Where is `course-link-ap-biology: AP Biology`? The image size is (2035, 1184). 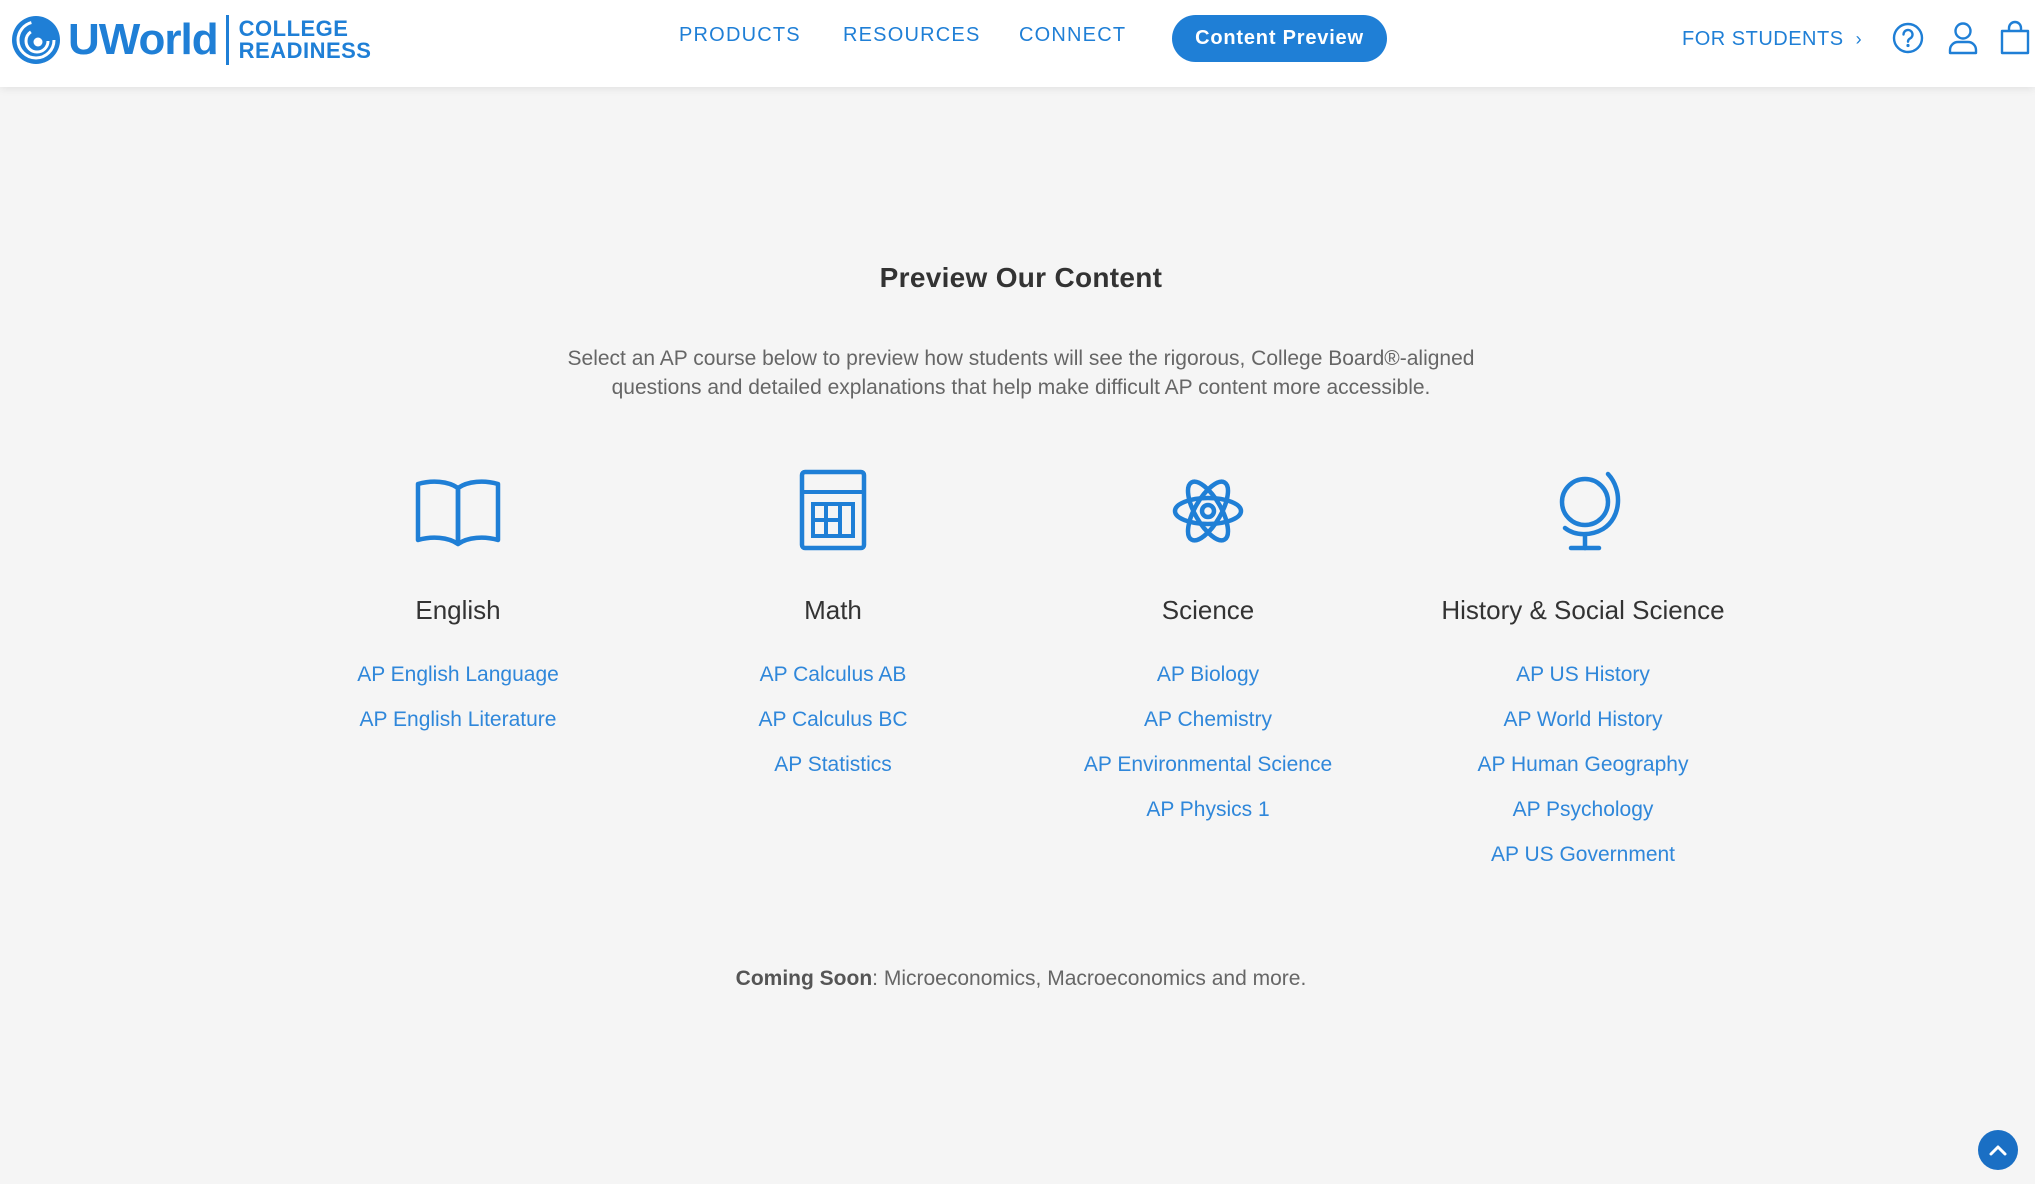
course-link-ap-biology: AP Biology is located at coordinates (1208, 674).